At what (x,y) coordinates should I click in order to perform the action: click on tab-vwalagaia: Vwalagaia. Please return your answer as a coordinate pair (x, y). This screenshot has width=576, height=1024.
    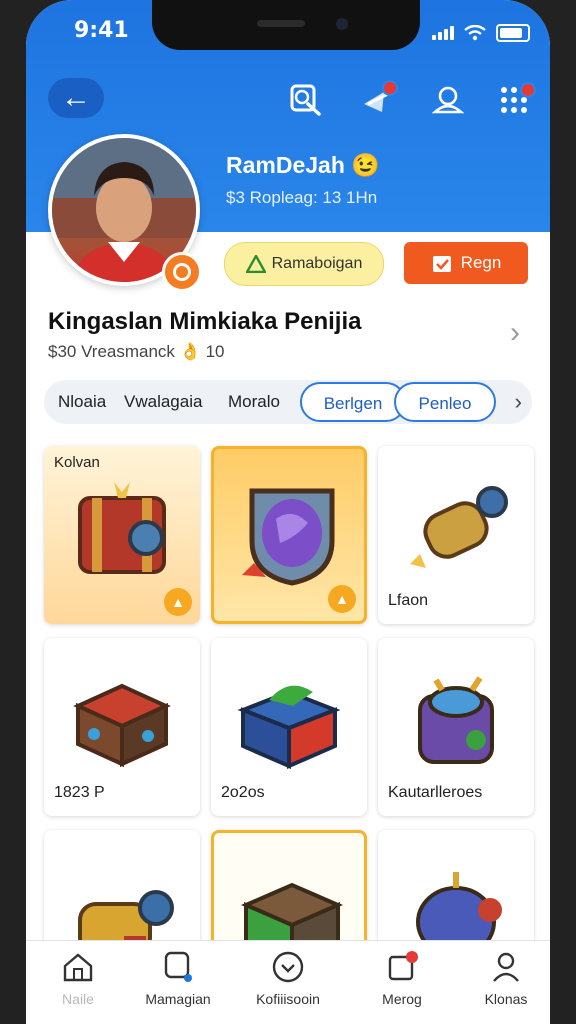
    Looking at the image, I should click on (163, 402).